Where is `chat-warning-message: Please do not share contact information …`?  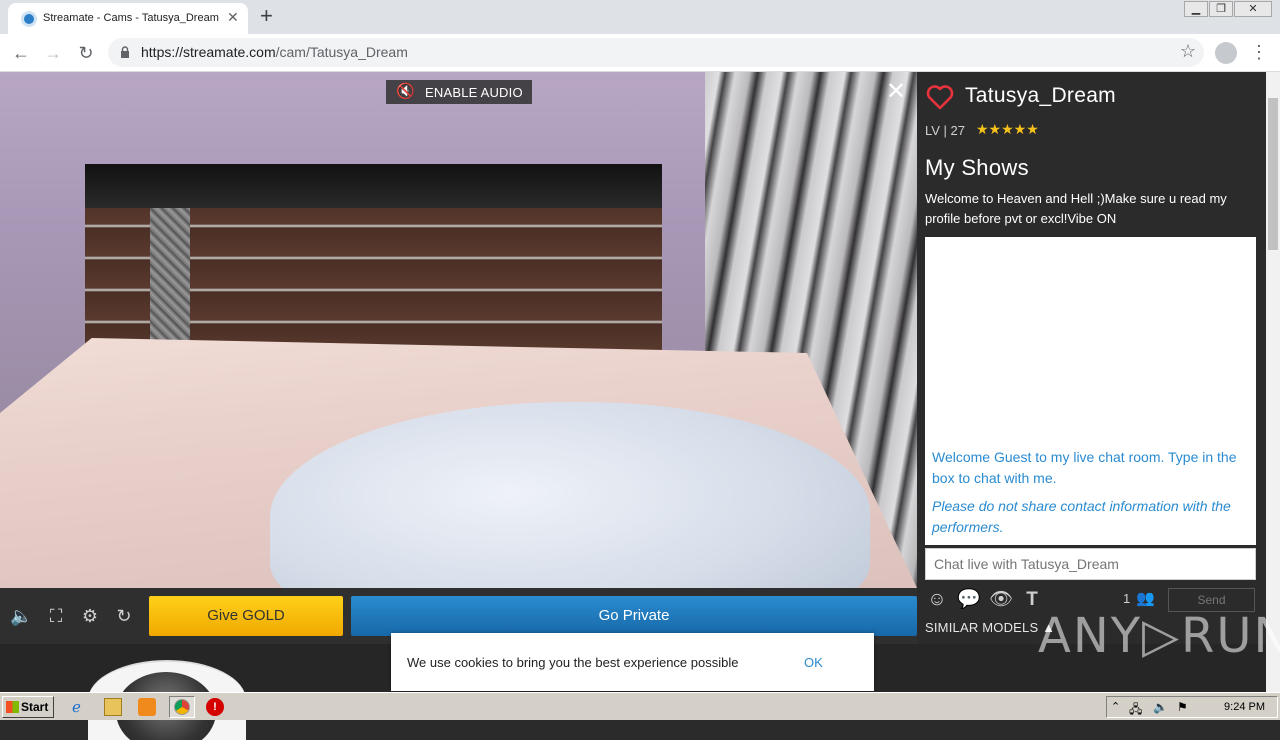
chat-warning-message: Please do not share contact information … is located at coordinates (1081, 516).